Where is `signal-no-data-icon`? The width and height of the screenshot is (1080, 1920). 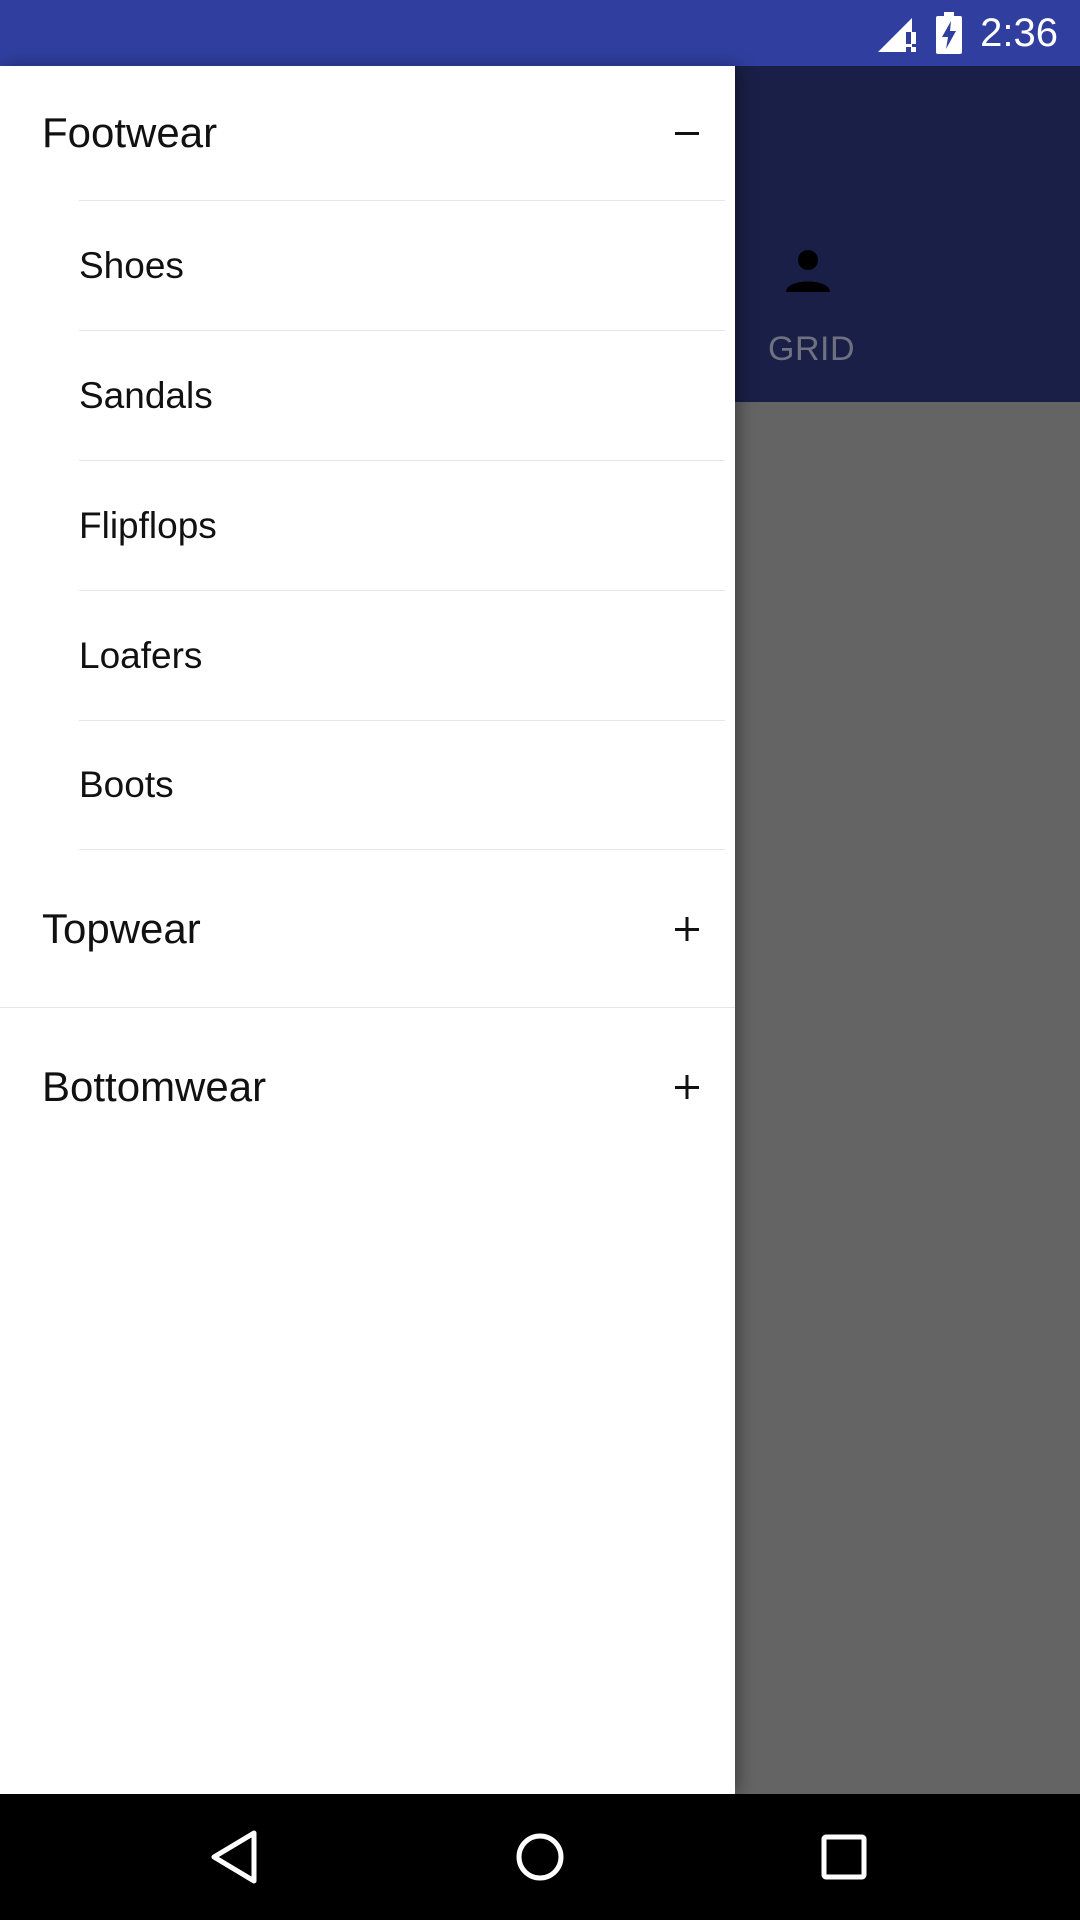 signal-no-data-icon is located at coordinates (897, 35).